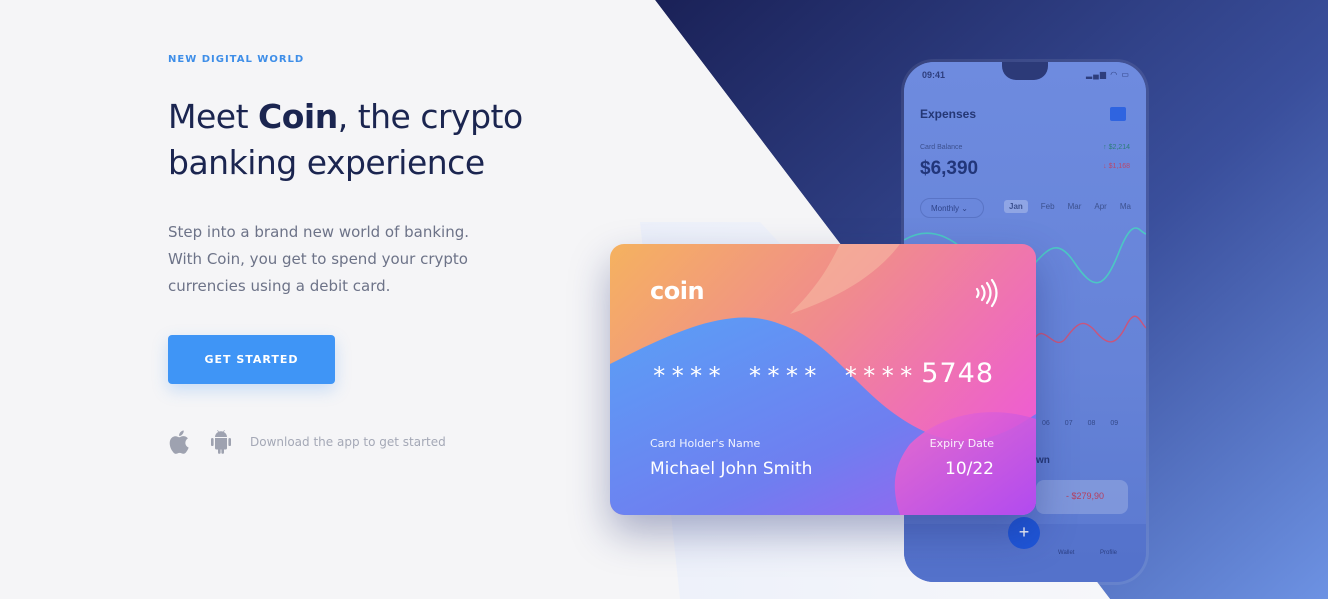 Image resolution: width=1328 pixels, height=599 pixels. What do you see at coordinates (1047, 206) in the screenshot?
I see `month-tab: Feb` at bounding box center [1047, 206].